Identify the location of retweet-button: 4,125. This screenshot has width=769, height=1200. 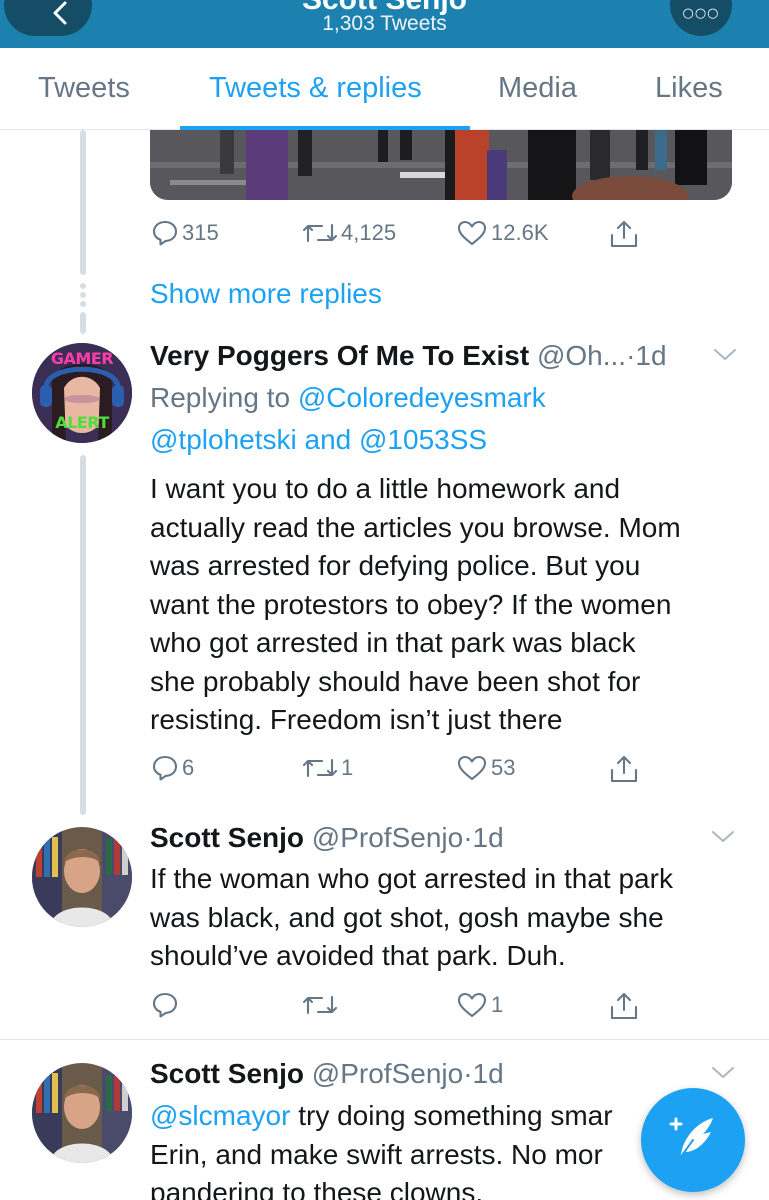
(349, 233).